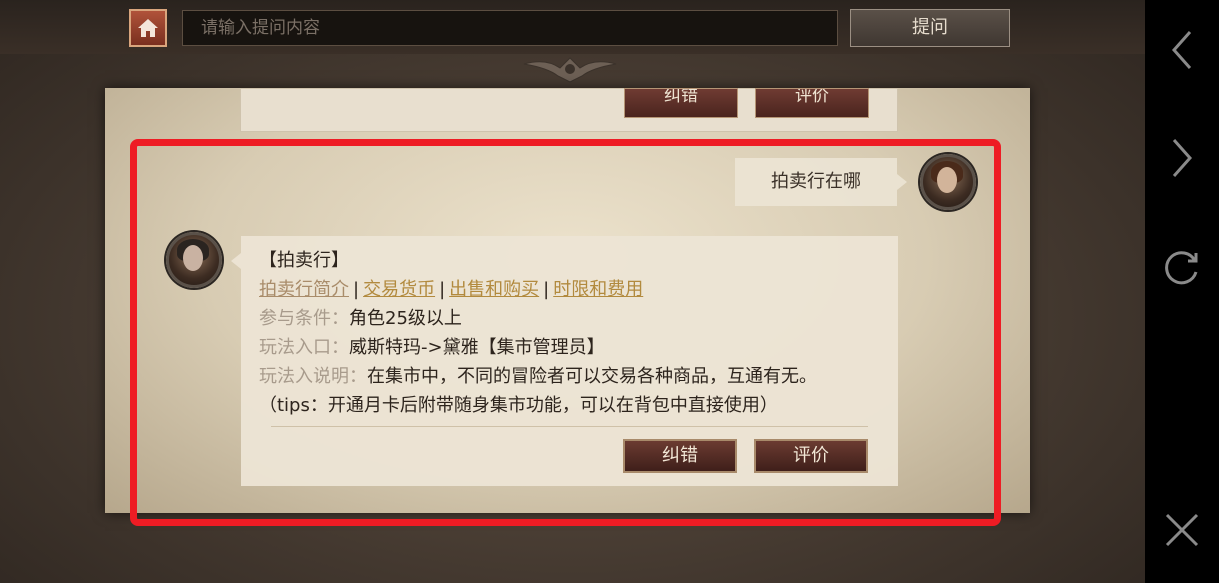 The image size is (1219, 583). I want to click on search-input, so click(510, 28).